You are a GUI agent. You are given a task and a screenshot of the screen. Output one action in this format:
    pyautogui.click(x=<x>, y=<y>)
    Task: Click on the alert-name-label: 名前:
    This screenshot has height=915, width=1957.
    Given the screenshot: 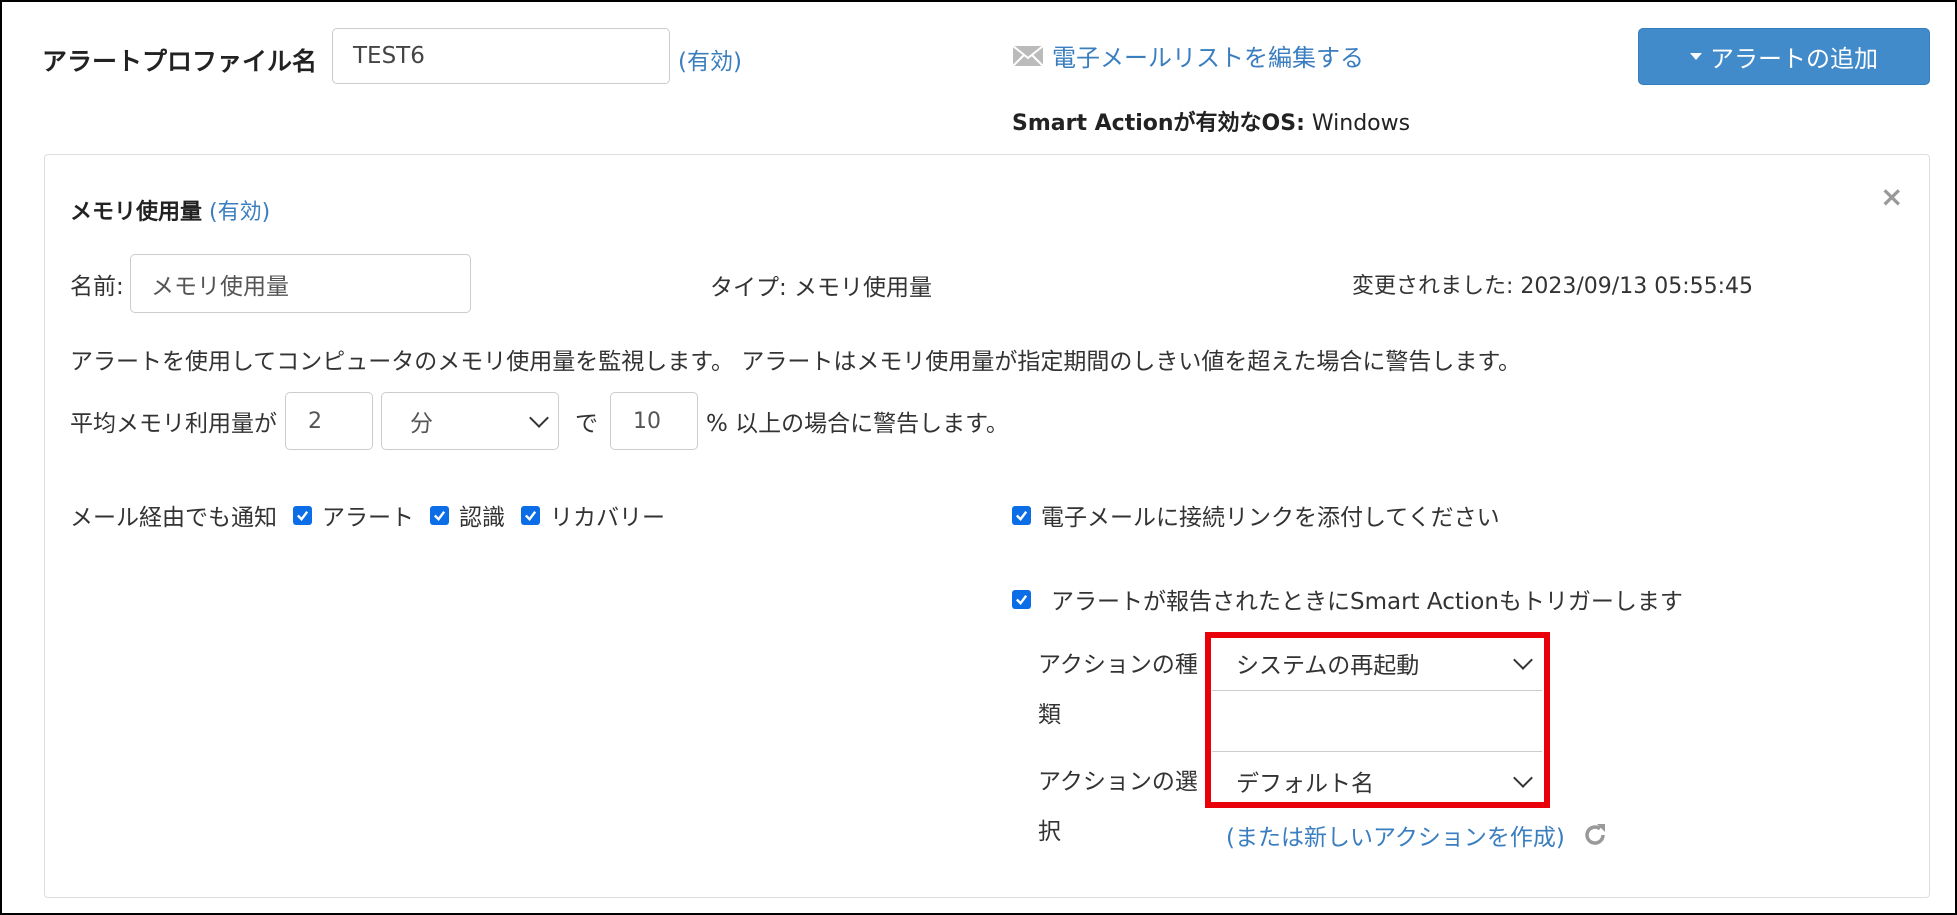 What is the action you would take?
    pyautogui.click(x=97, y=287)
    